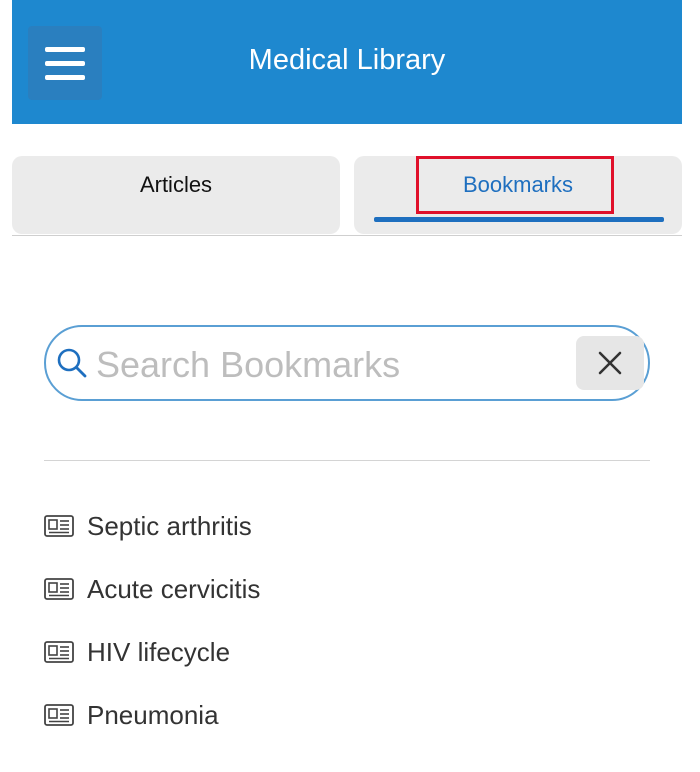 This screenshot has width=700, height=772. Describe the element at coordinates (169, 526) in the screenshot. I see `bookmark-label: Septic arthritis` at that location.